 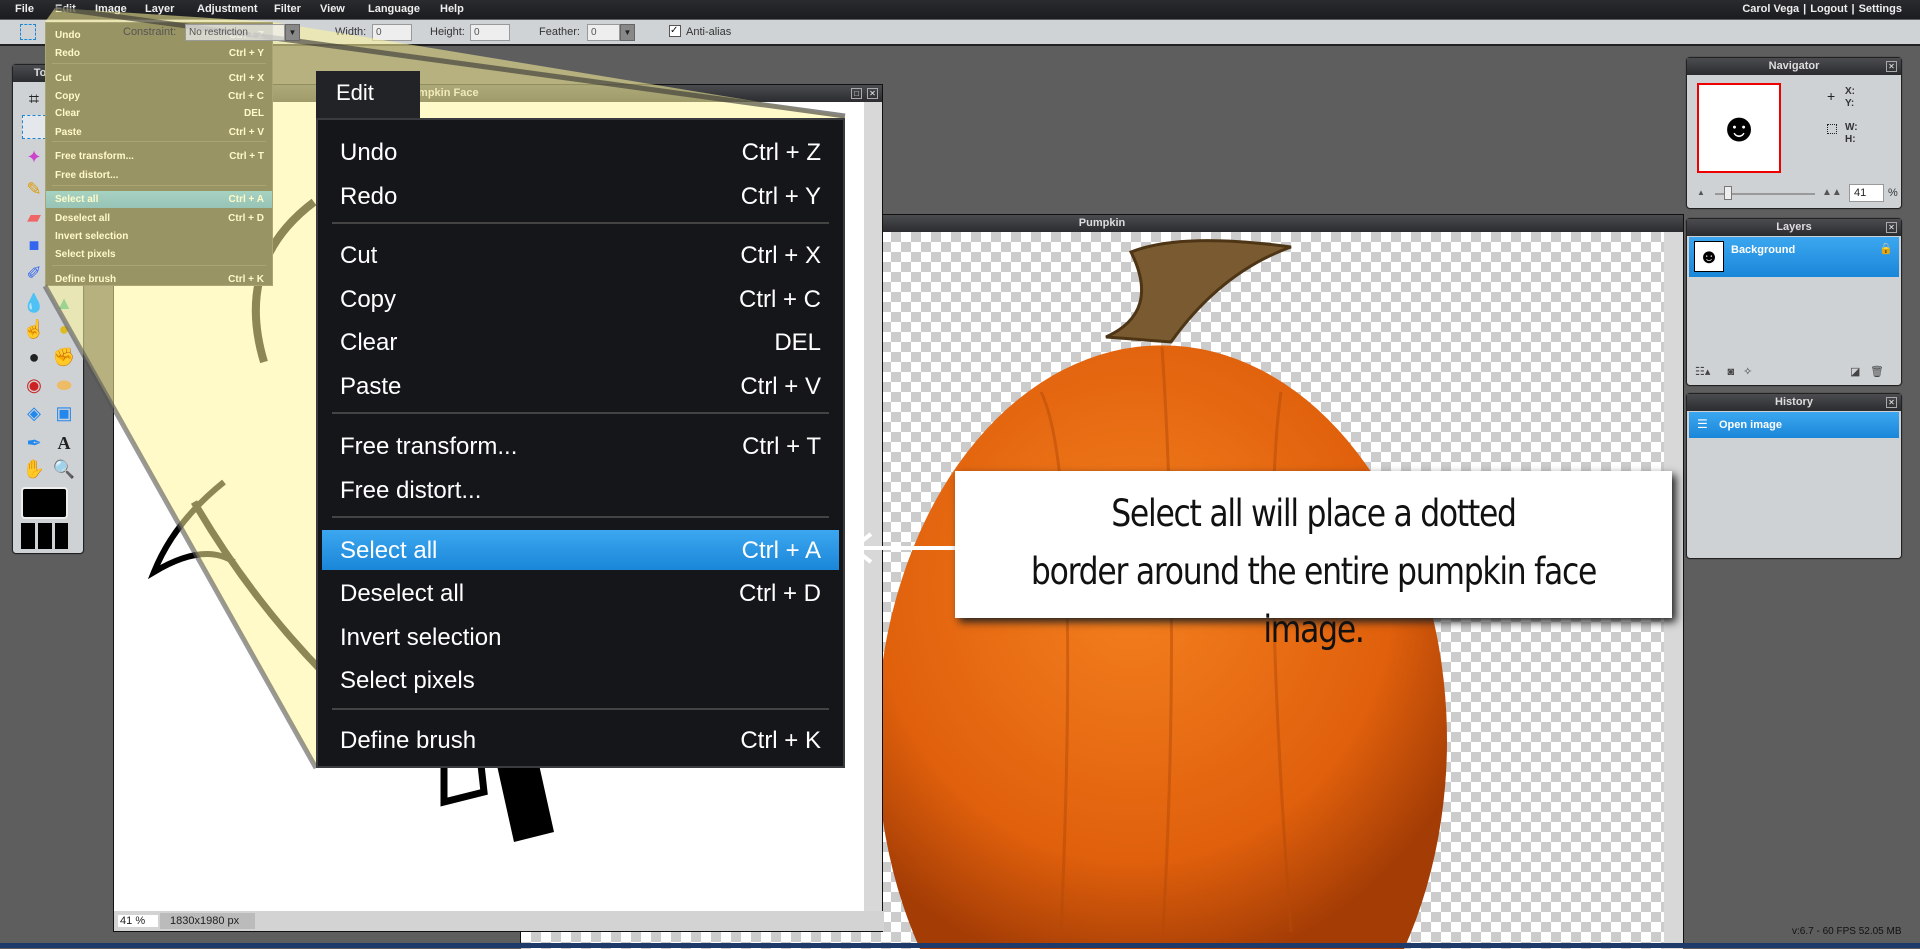 What do you see at coordinates (452, 9) in the screenshot?
I see `menu-help: Help` at bounding box center [452, 9].